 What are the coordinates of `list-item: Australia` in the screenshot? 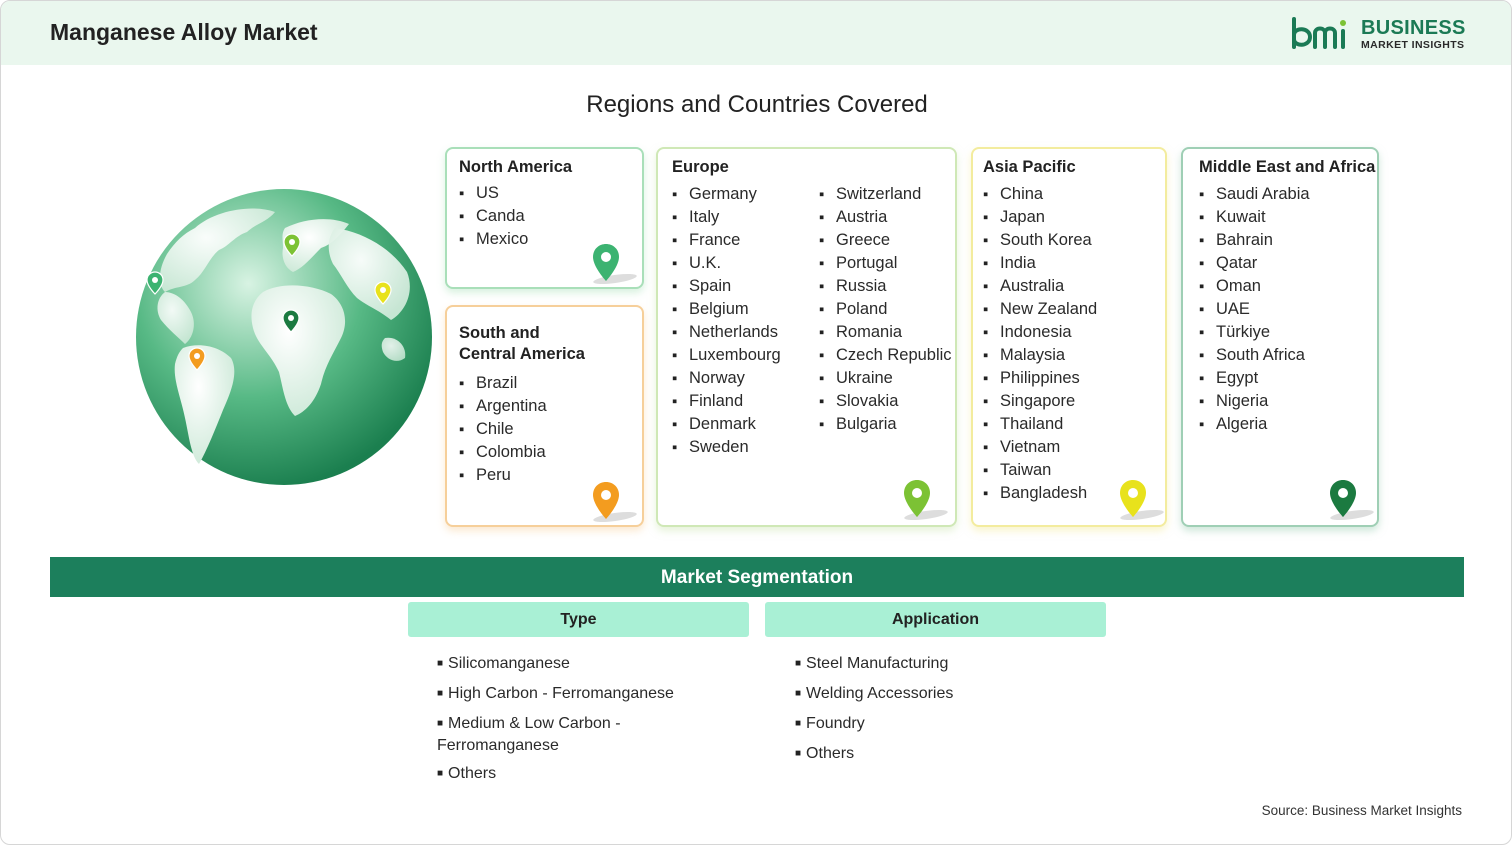 It's located at (1040, 286).